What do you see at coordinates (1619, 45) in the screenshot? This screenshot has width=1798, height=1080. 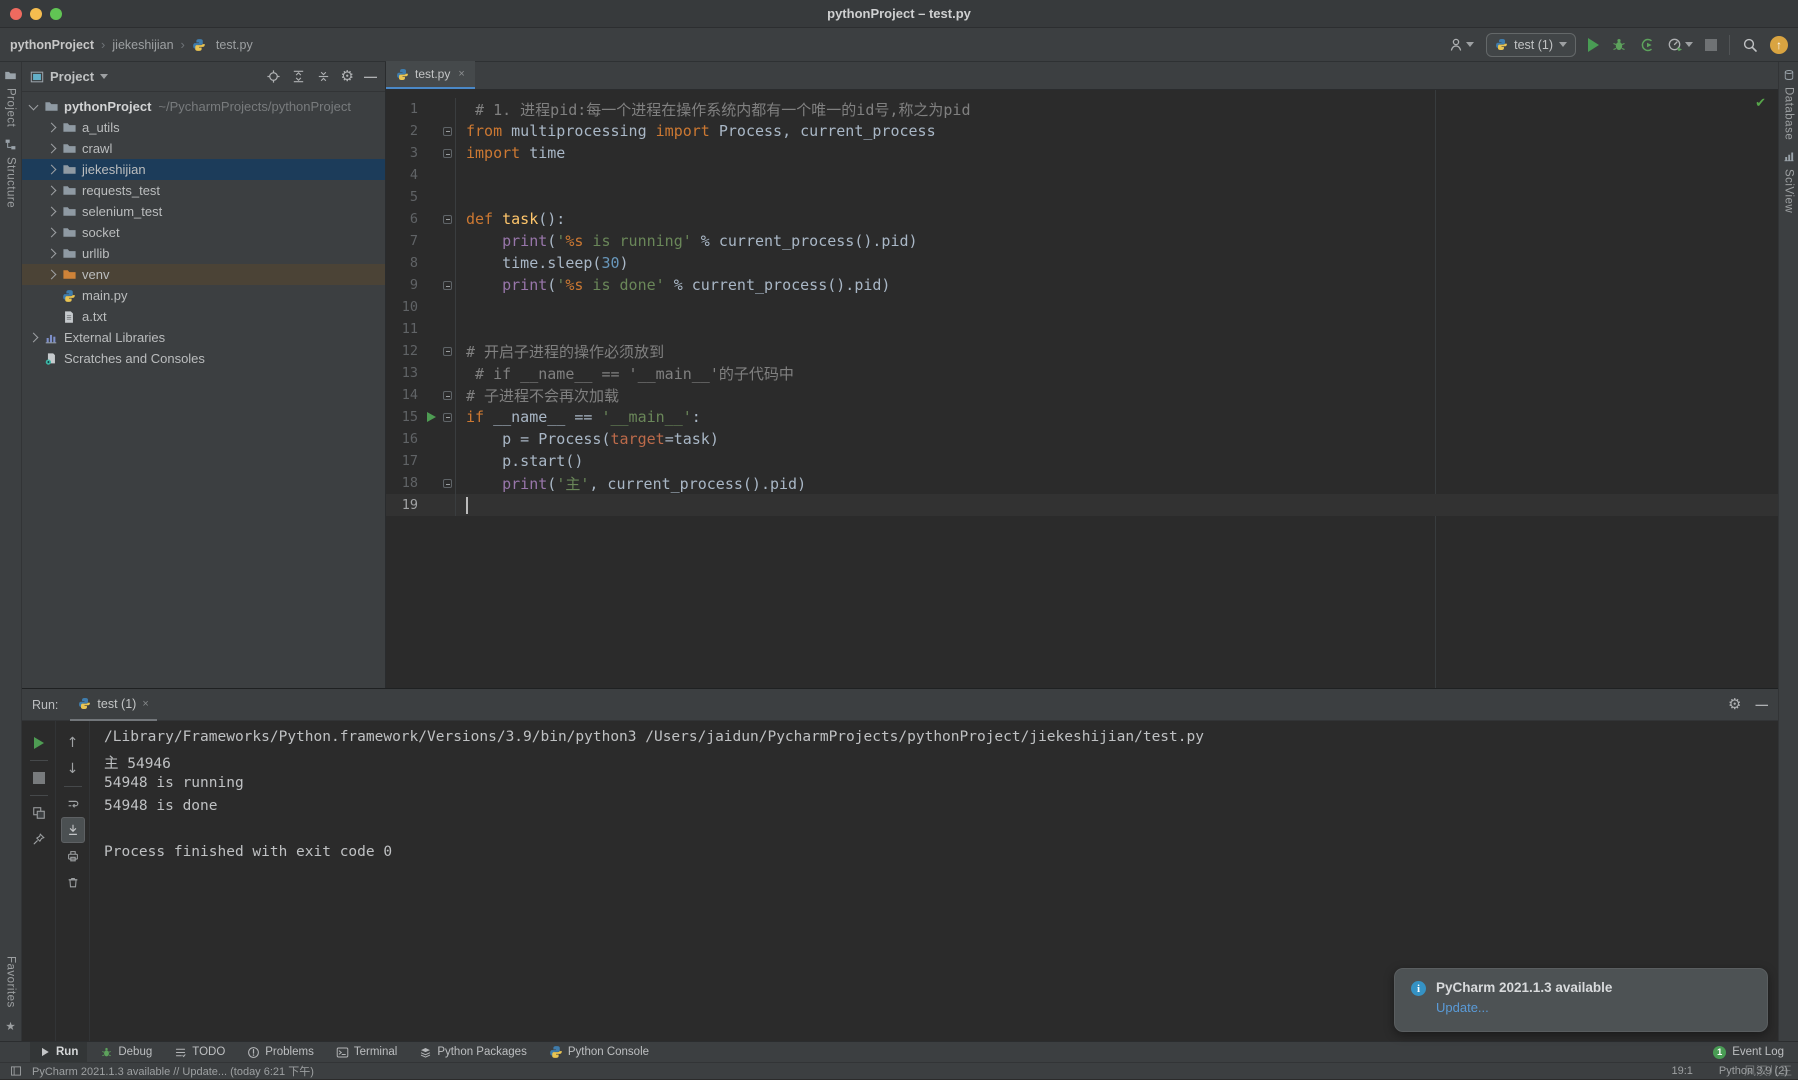 I see `debug-button` at bounding box center [1619, 45].